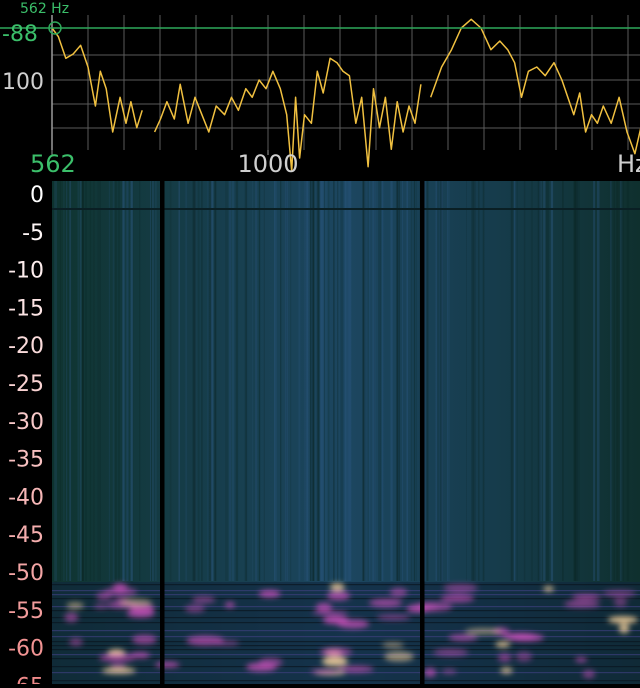  Describe the element at coordinates (26, 346) in the screenshot. I see `time-tick-label: -20` at that location.